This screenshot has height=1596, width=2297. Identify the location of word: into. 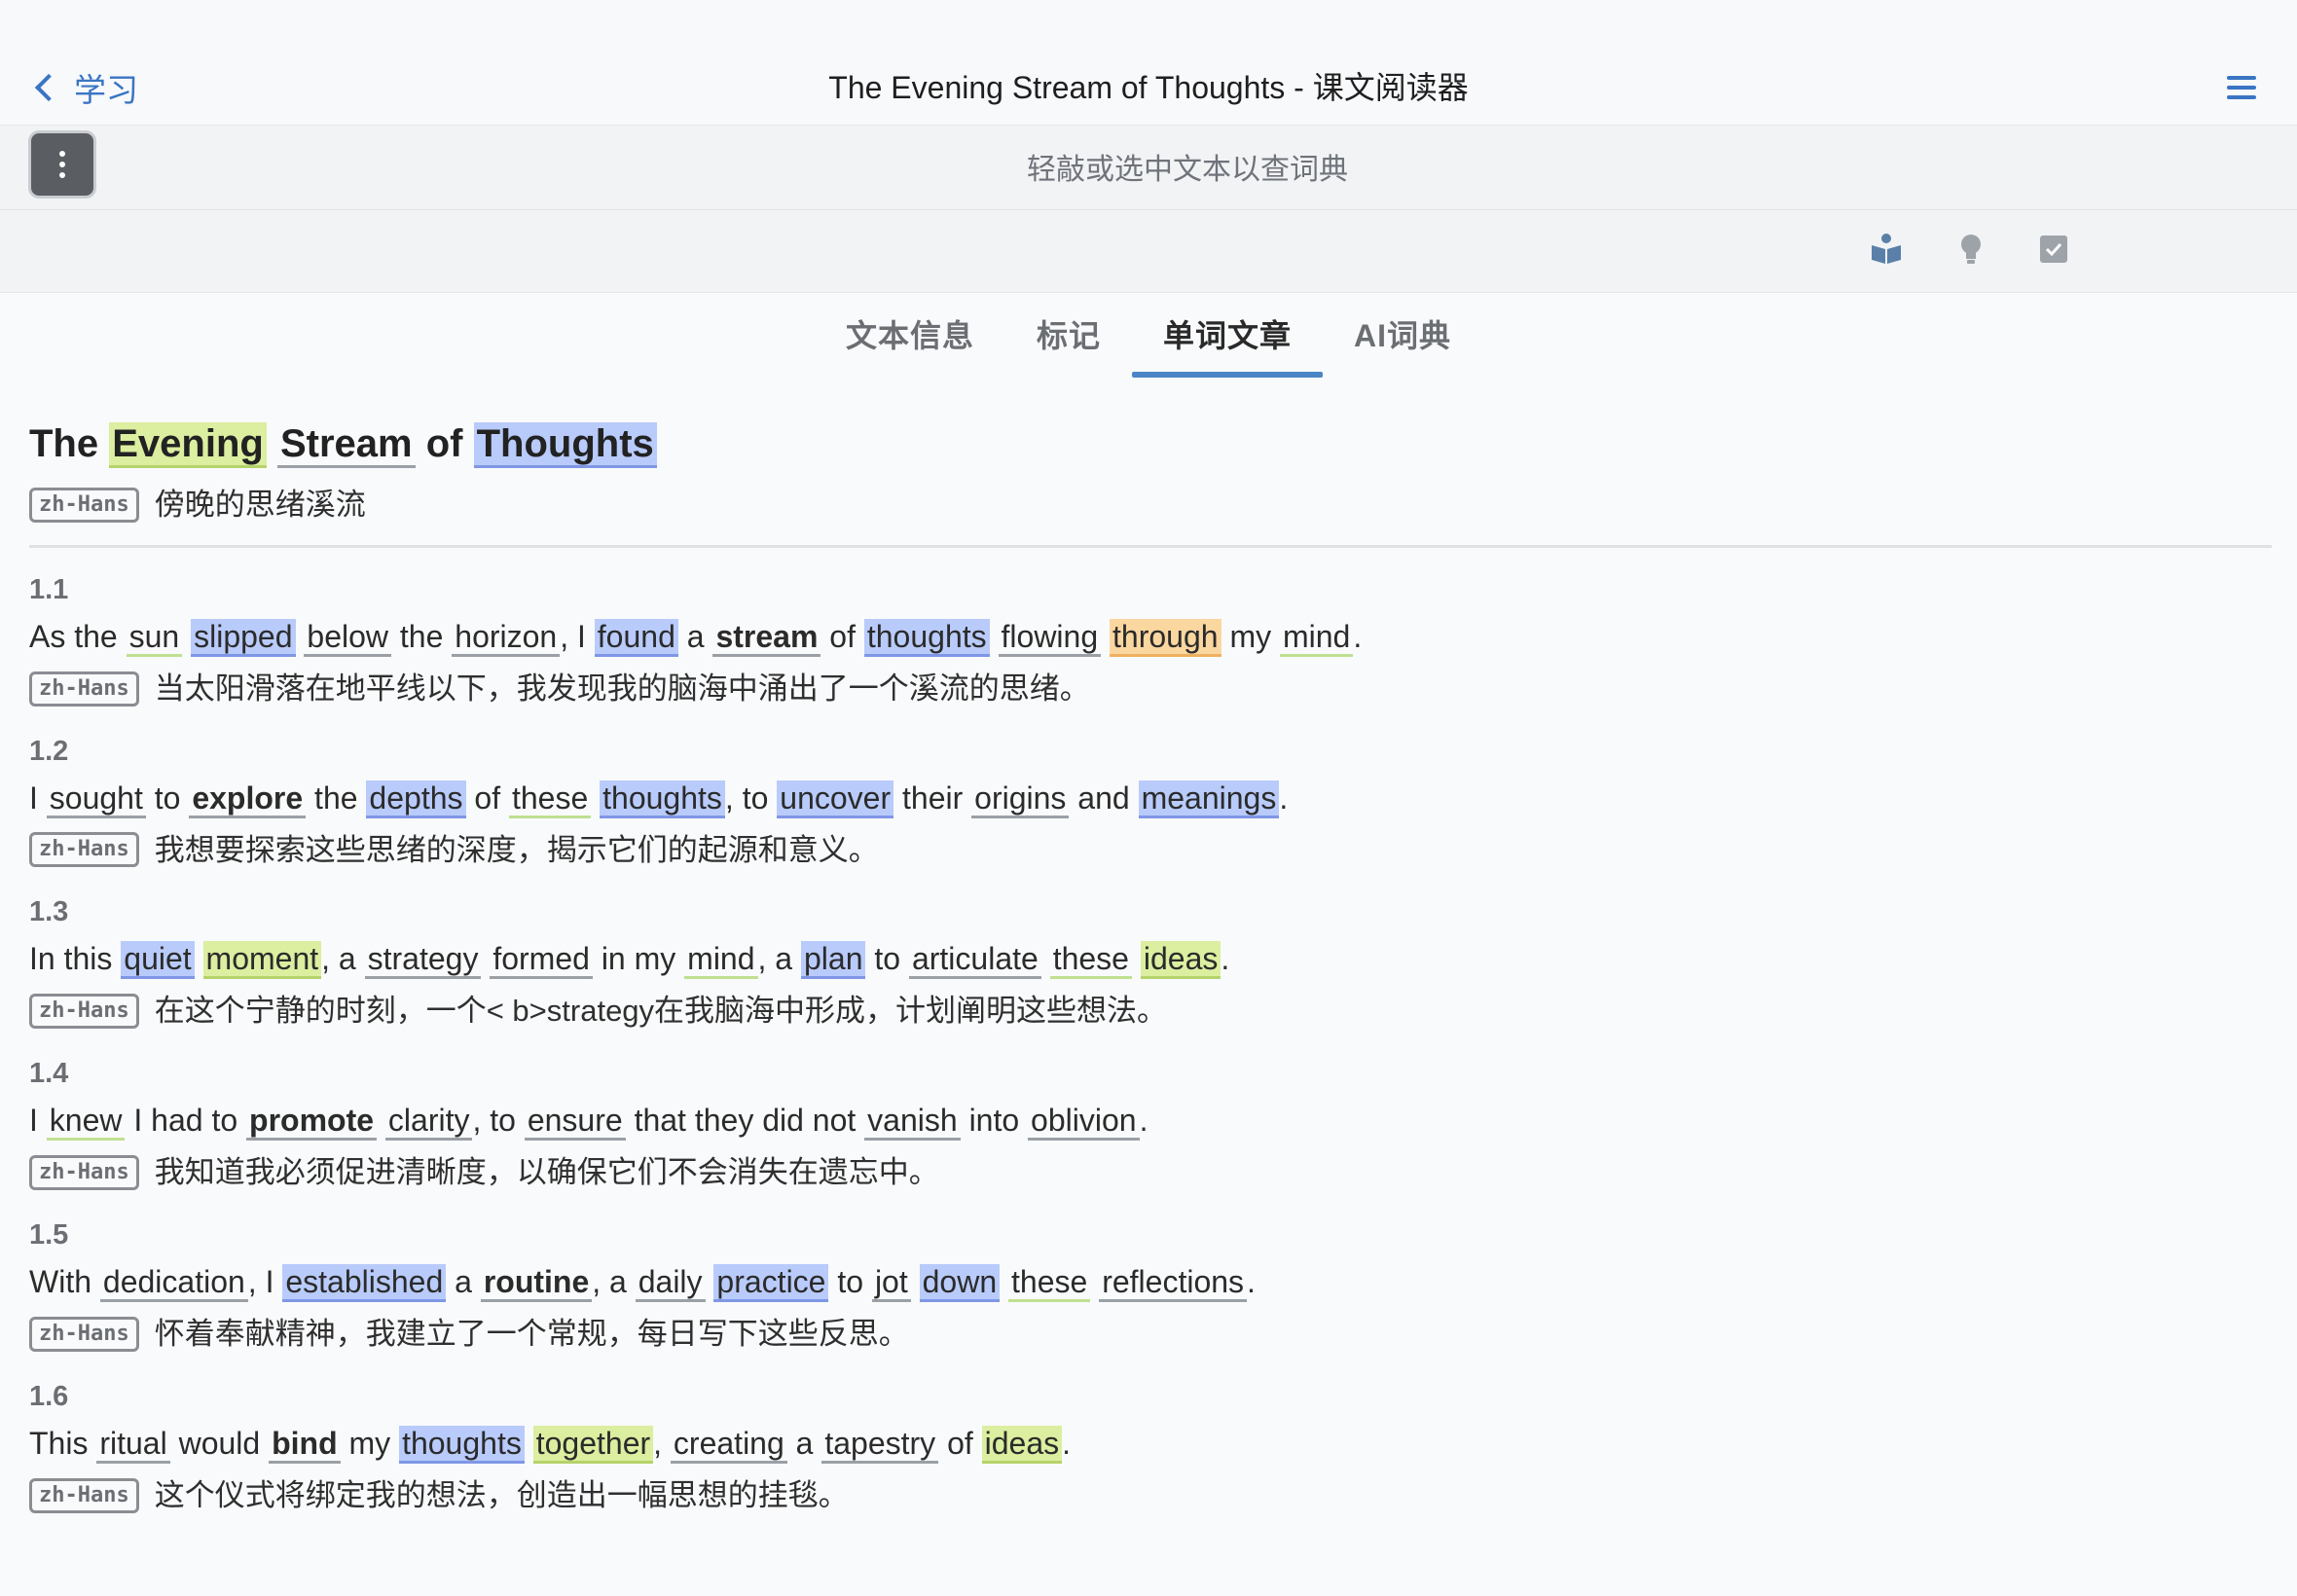
(994, 1120).